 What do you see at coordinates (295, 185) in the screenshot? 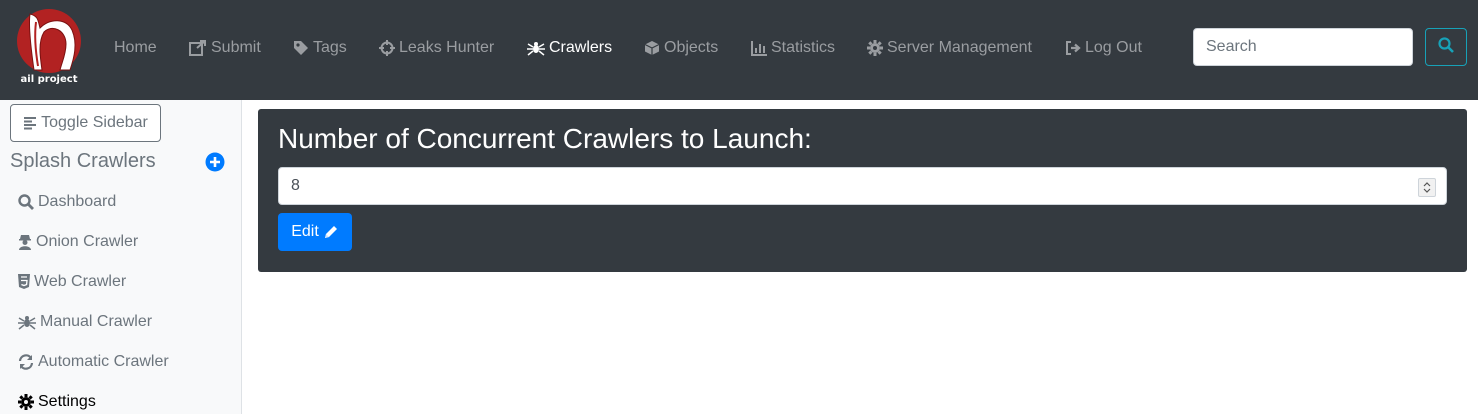
I see `crawlers-number-value: 8` at bounding box center [295, 185].